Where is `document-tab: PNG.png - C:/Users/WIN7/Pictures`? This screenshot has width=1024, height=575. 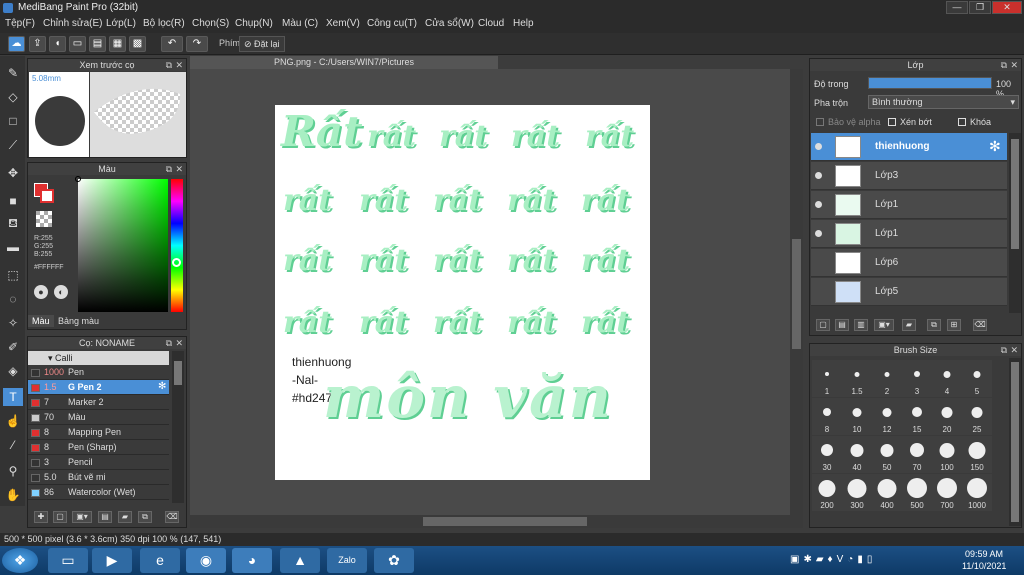
document-tab: PNG.png - C:/Users/WIN7/Pictures is located at coordinates (344, 62).